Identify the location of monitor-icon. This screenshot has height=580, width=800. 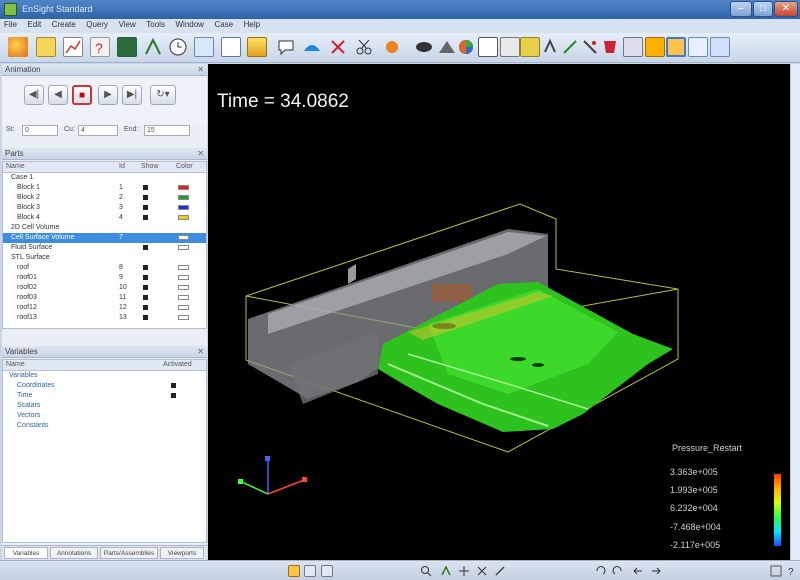
(127, 47).